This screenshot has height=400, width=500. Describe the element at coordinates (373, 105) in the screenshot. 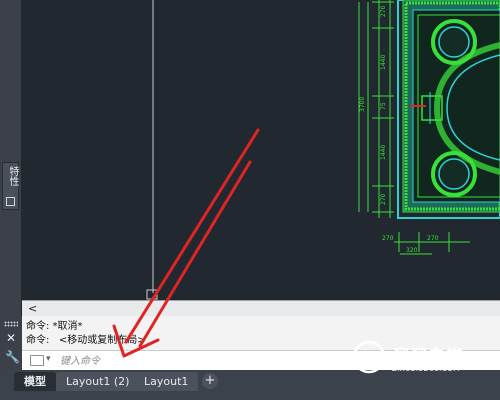

I see `dimension-labels-left: 270 1440 75 1440 270 3700` at that location.